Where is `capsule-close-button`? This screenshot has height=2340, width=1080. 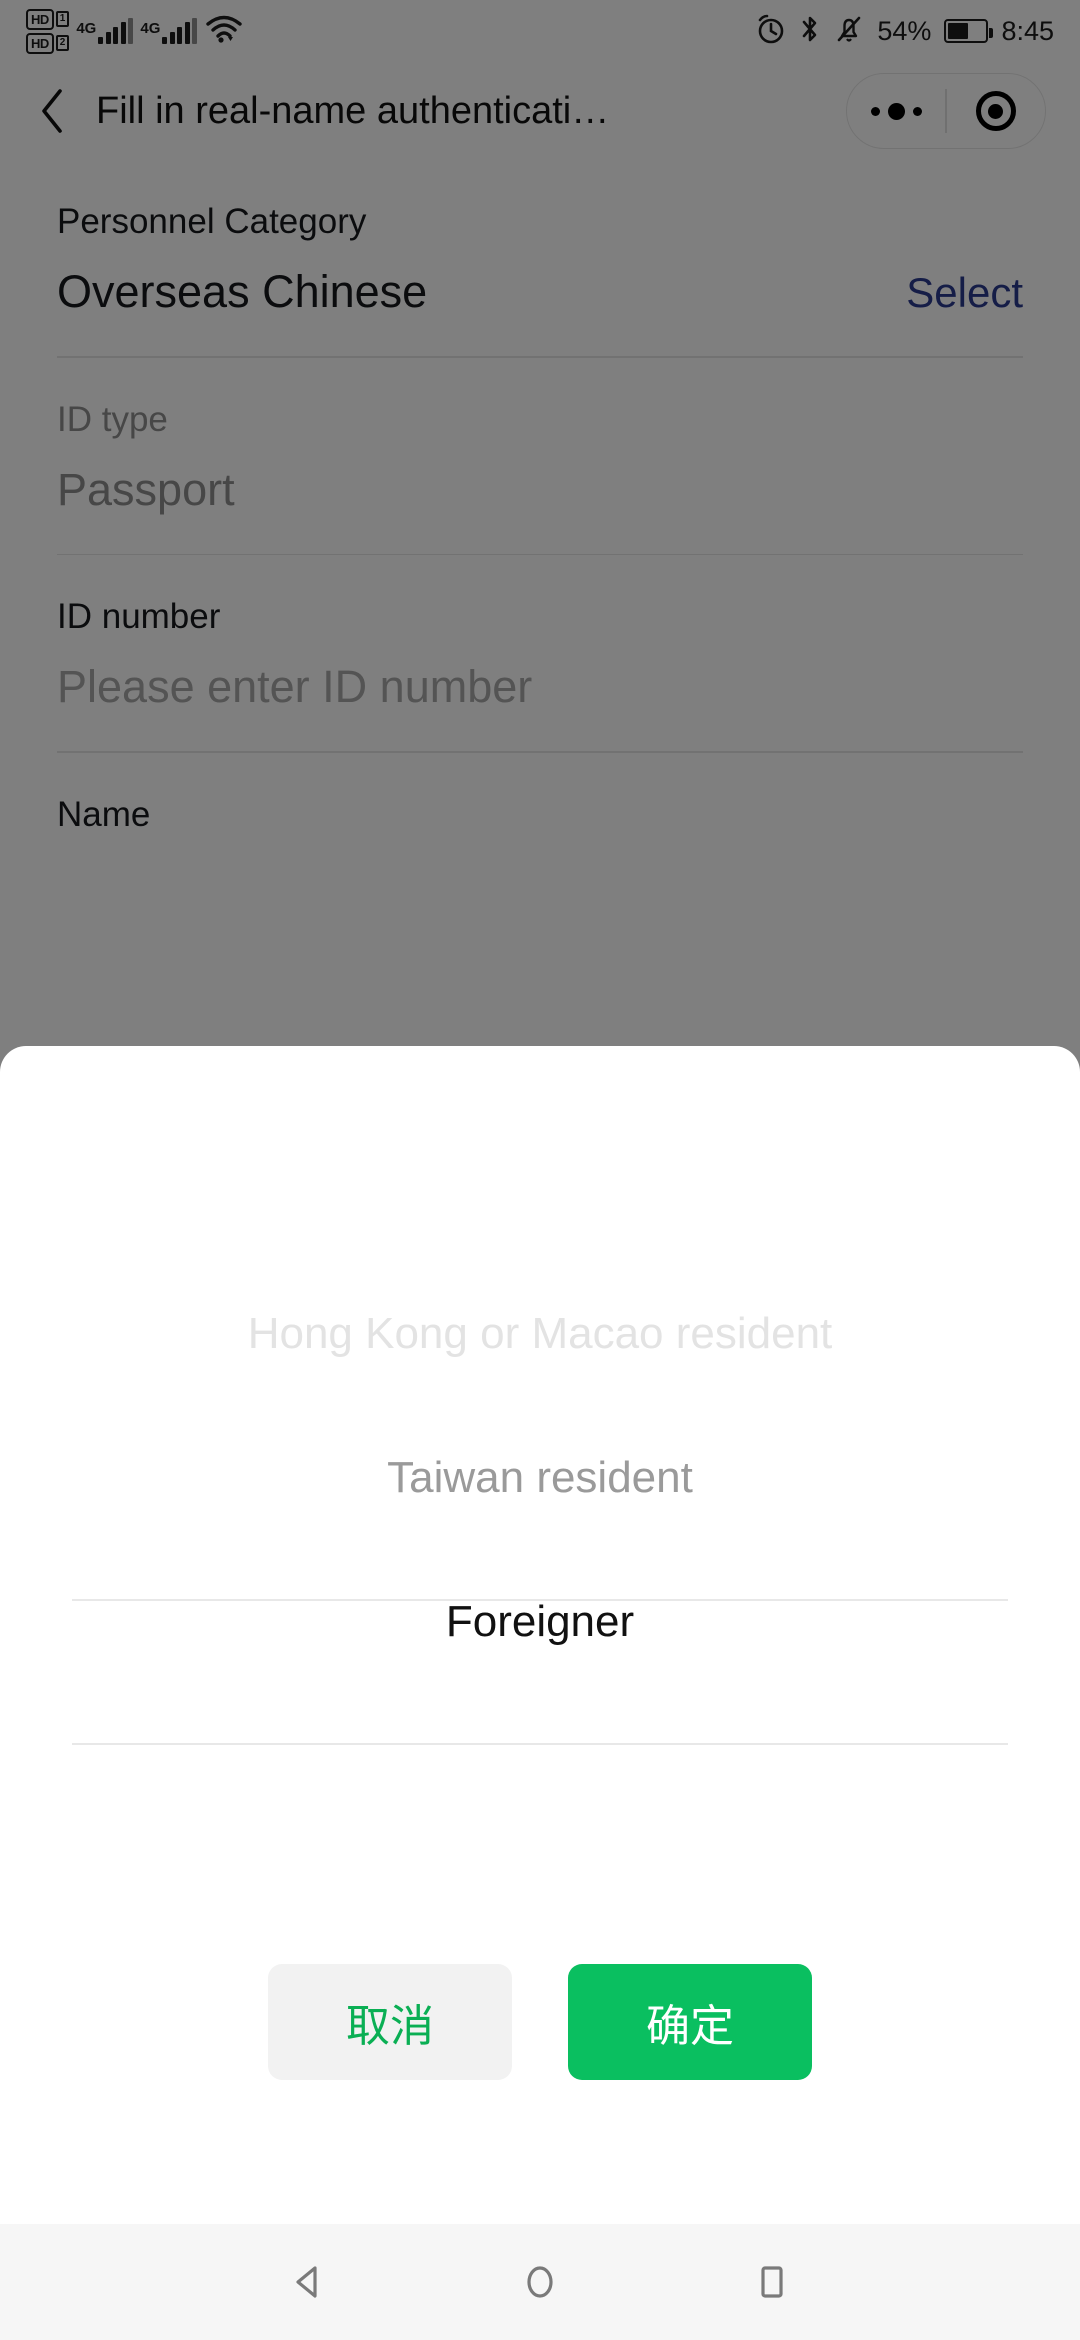 capsule-close-button is located at coordinates (996, 111).